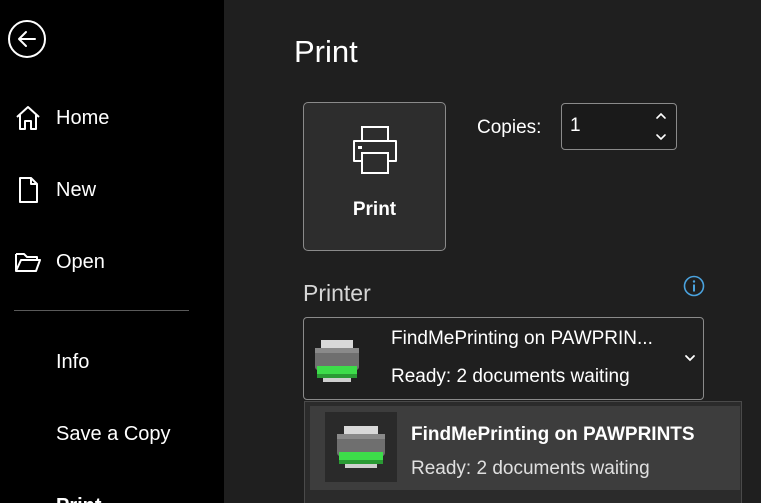  I want to click on sidebar-item-info: Info, so click(112, 362).